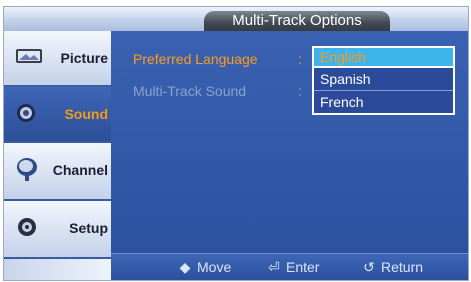 The height and width of the screenshot is (282, 471). I want to click on sidebar-item-label: Setup, so click(88, 228).